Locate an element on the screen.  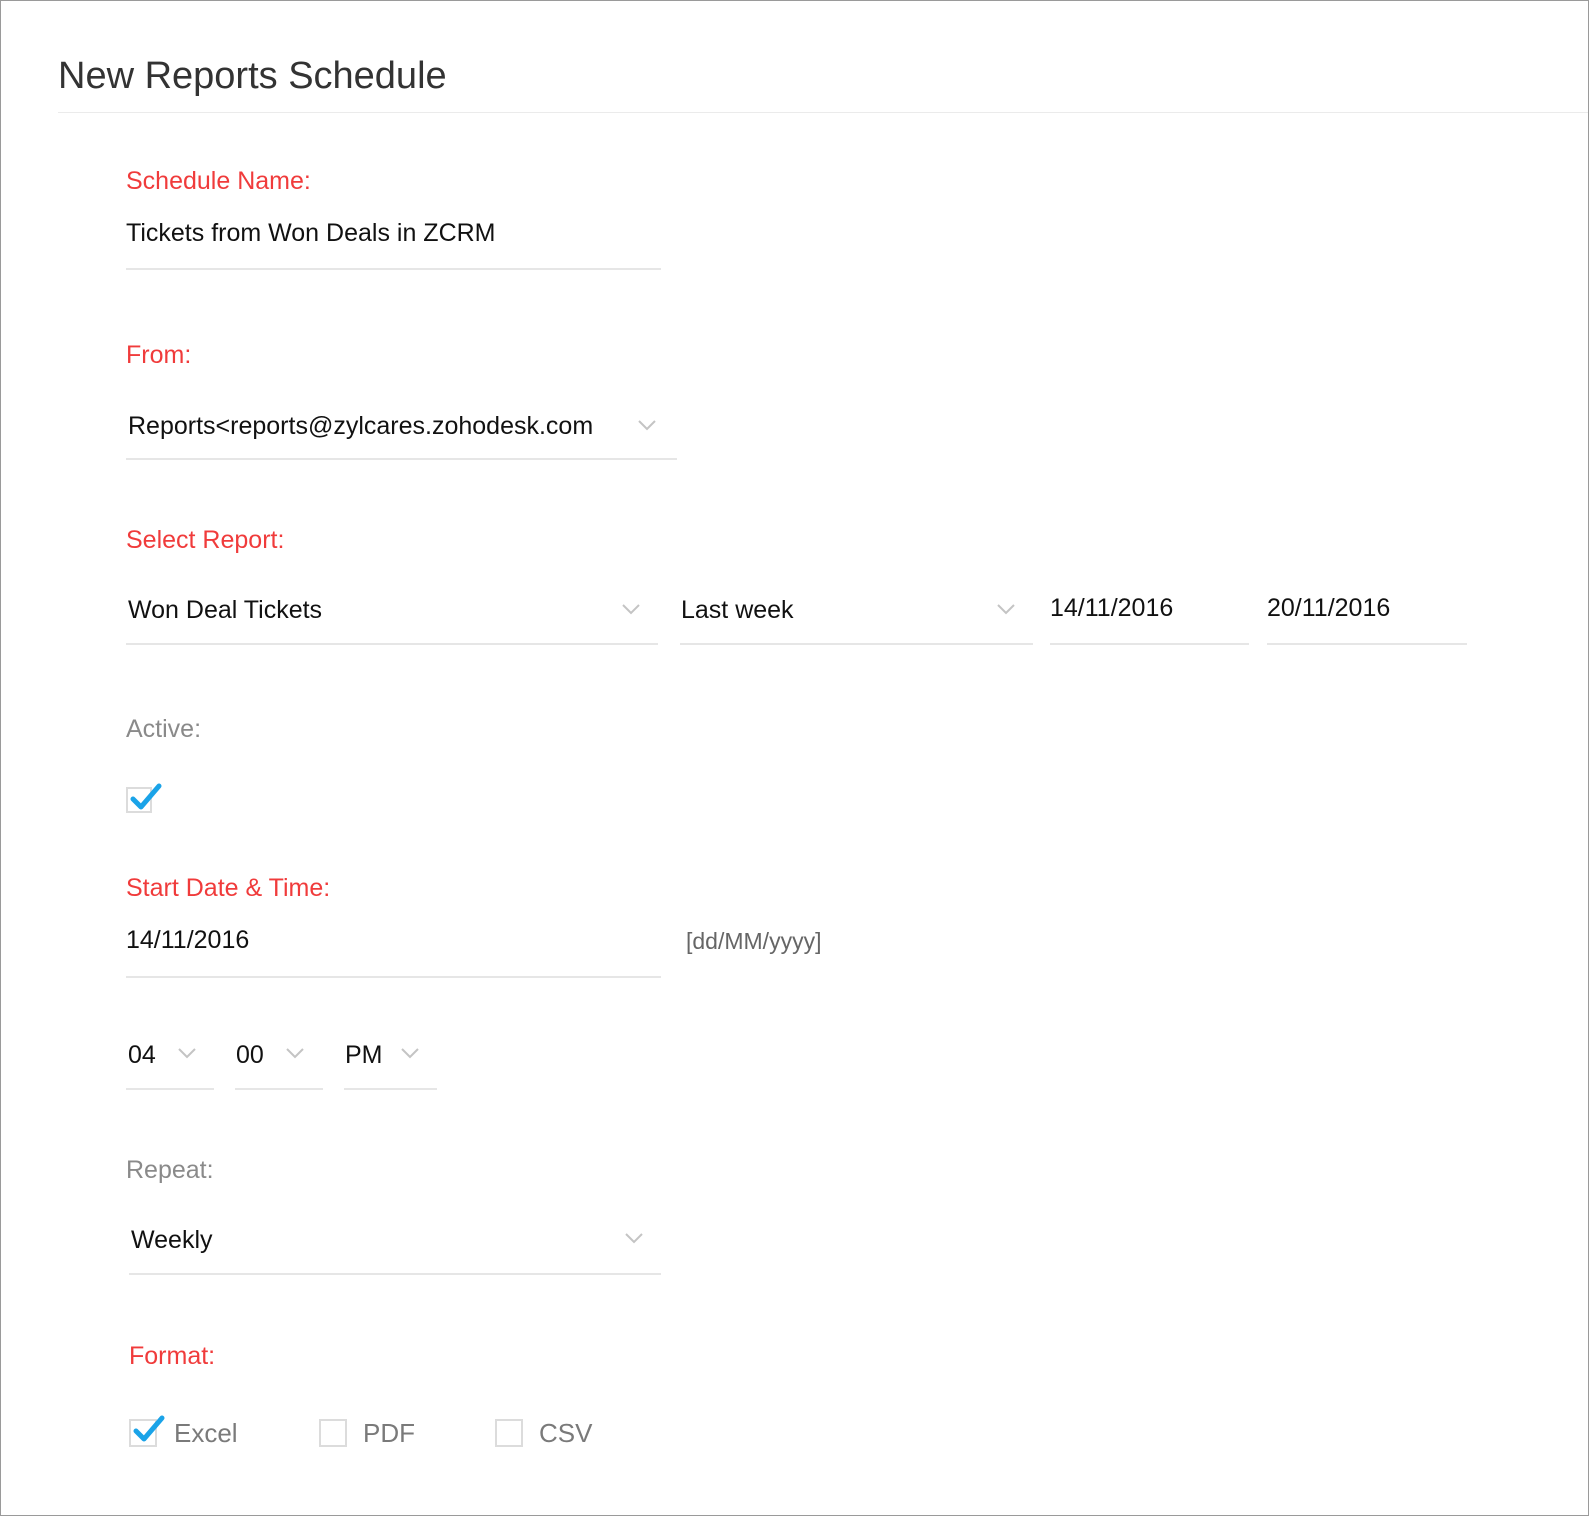
select-report-label: Select Report: is located at coordinates (205, 540).